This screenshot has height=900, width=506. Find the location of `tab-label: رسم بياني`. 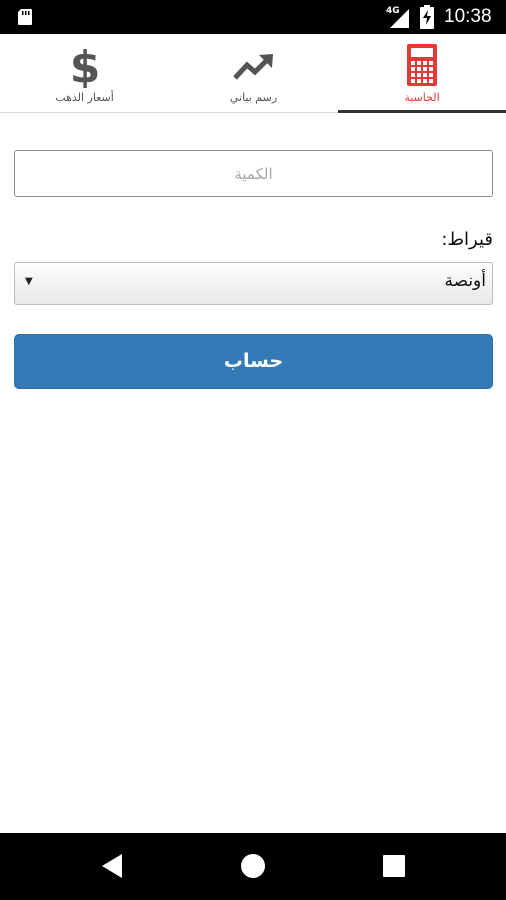

tab-label: رسم بياني is located at coordinates (253, 97).